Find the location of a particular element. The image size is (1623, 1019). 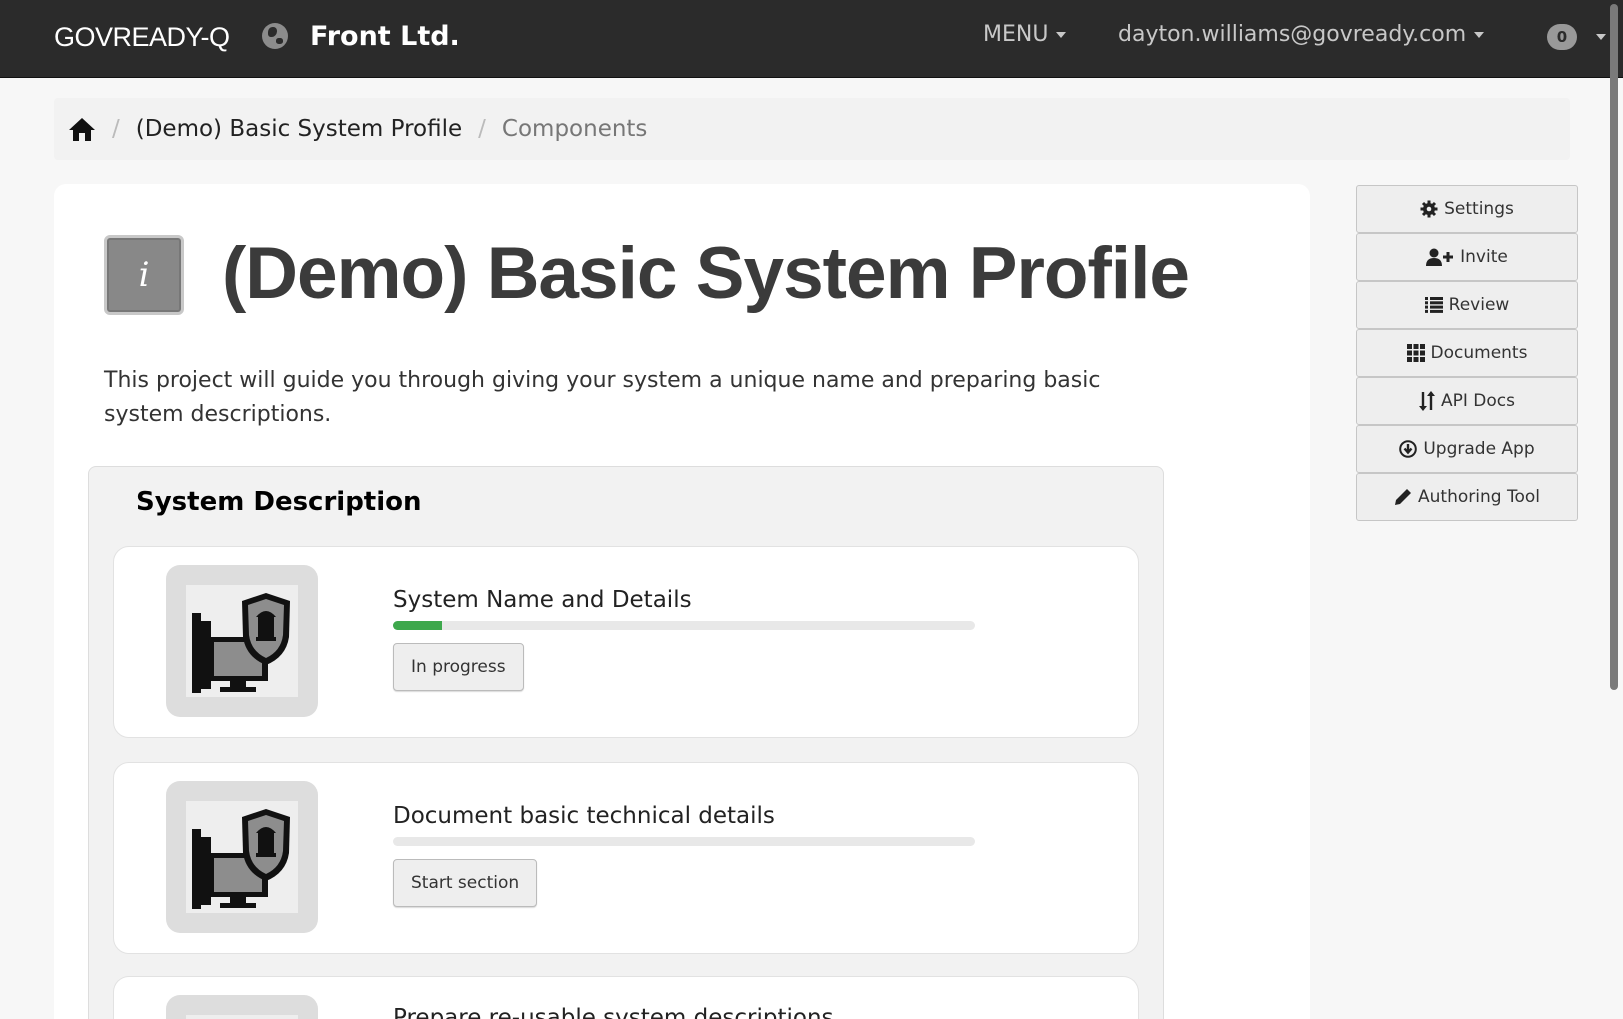

page-title: (Demo) Basic System Profile is located at coordinates (706, 273).